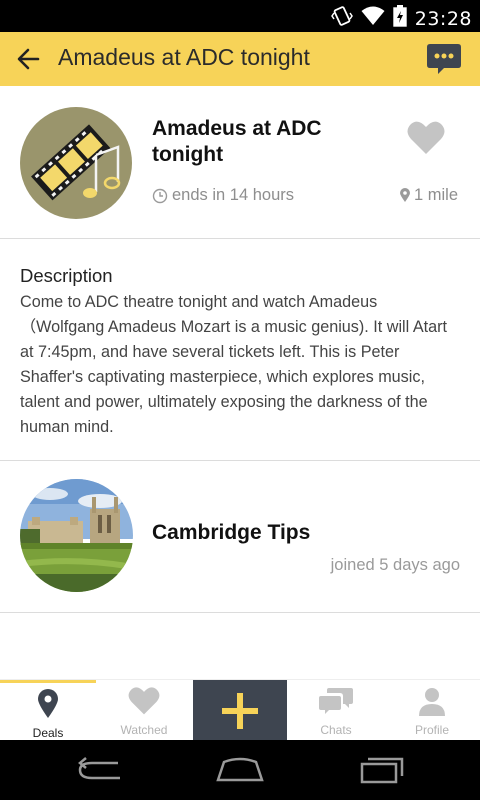 The height and width of the screenshot is (800, 480). I want to click on tab-profile: Profile, so click(432, 710).